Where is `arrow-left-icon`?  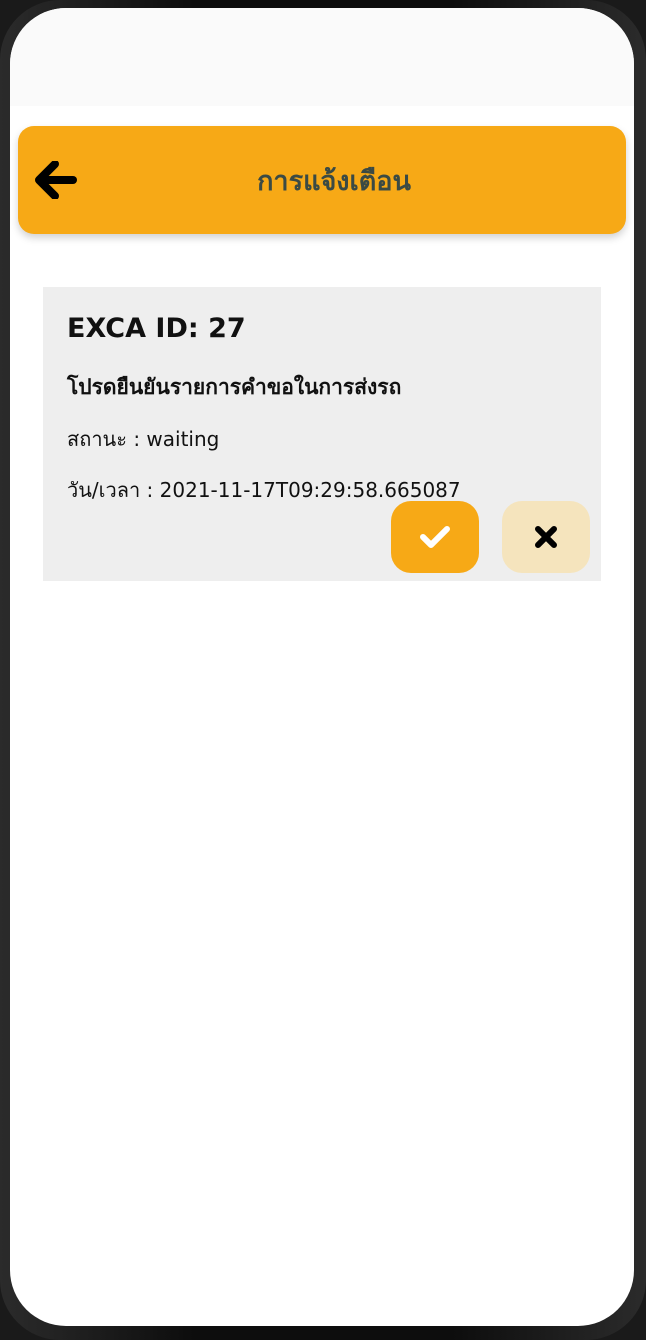 arrow-left-icon is located at coordinates (56, 180).